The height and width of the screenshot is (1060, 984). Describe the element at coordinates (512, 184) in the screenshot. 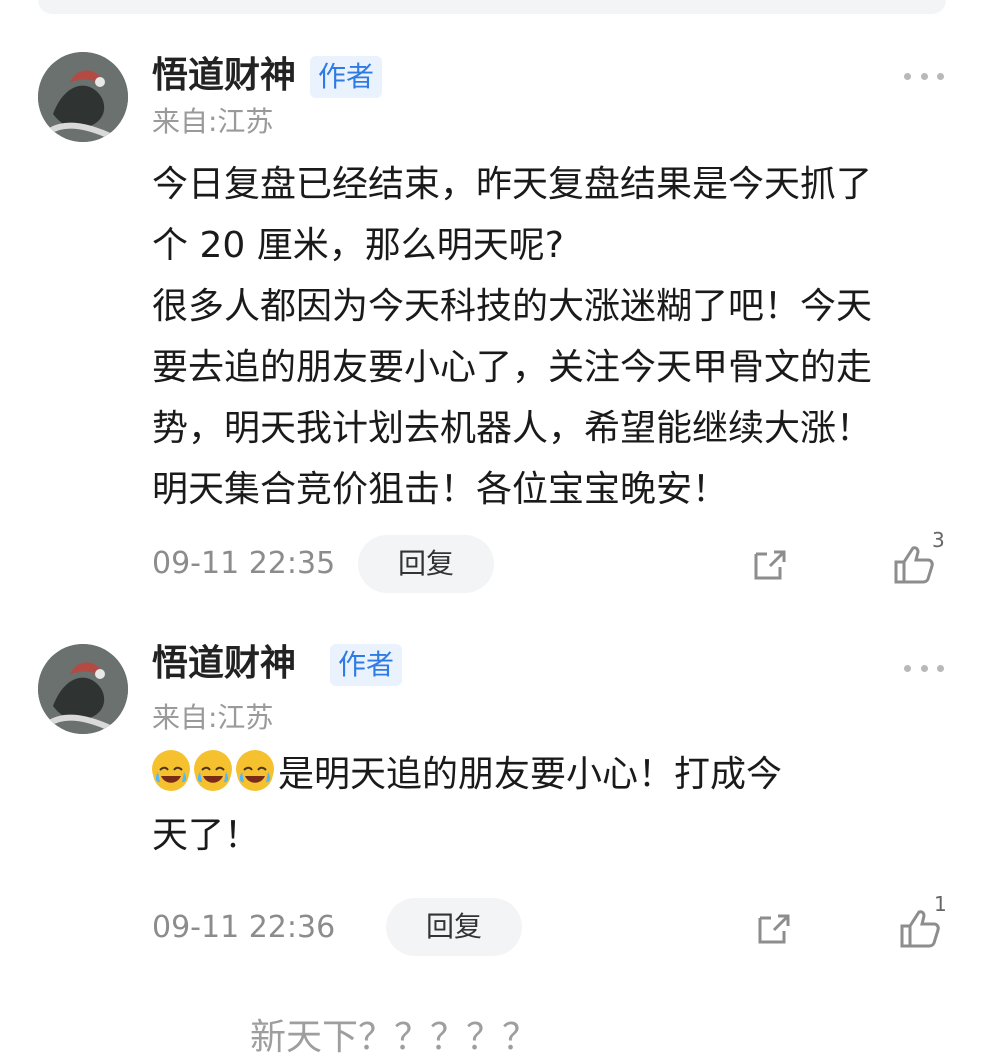

I see `comment-line: 今日复盘已经结束，昨天复盘结果是今天抓了` at that location.